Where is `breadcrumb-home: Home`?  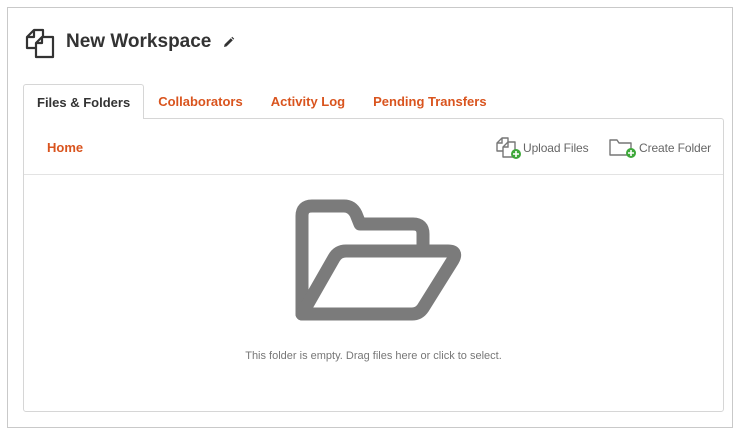
breadcrumb-home: Home is located at coordinates (65, 147).